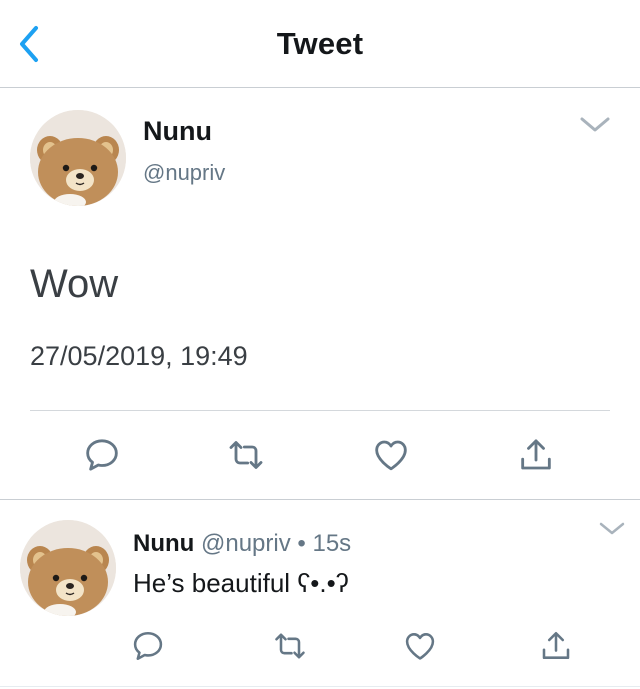 This screenshot has height=689, width=640. I want to click on reply-time: 15s, so click(332, 543).